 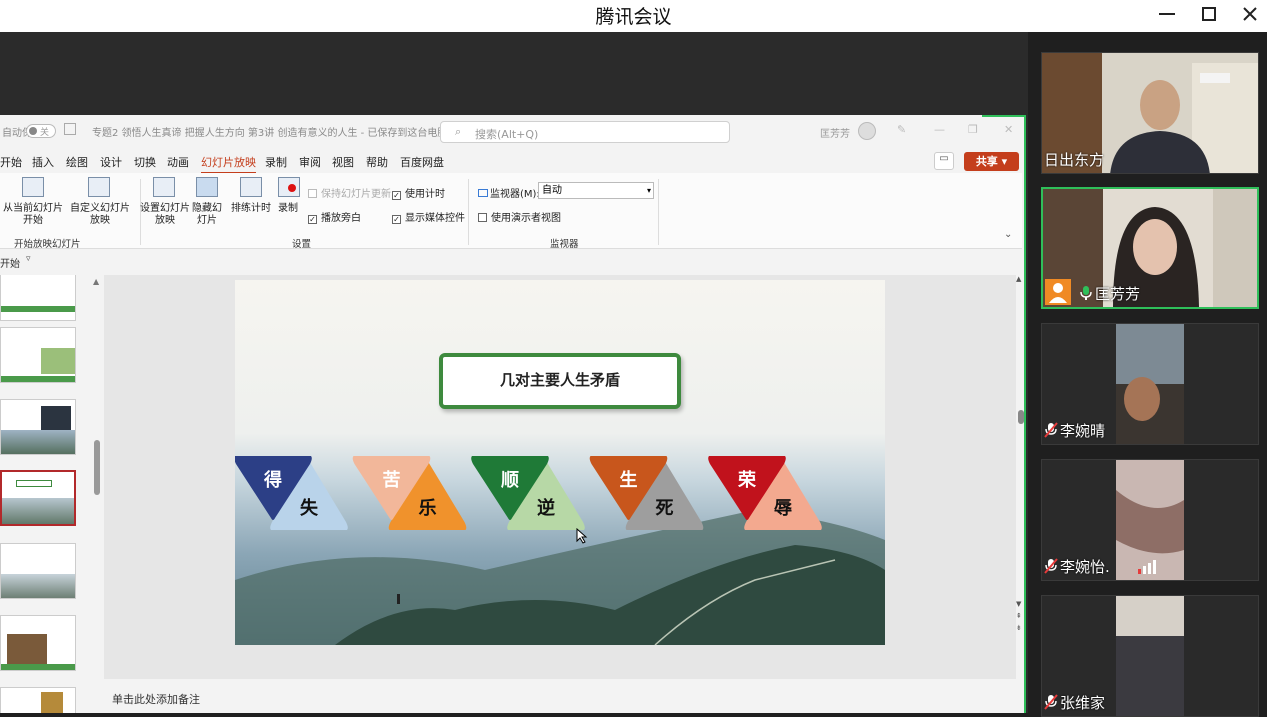 What do you see at coordinates (511, 261) in the screenshot?
I see `quick-access-bar: 开始 ▿` at bounding box center [511, 261].